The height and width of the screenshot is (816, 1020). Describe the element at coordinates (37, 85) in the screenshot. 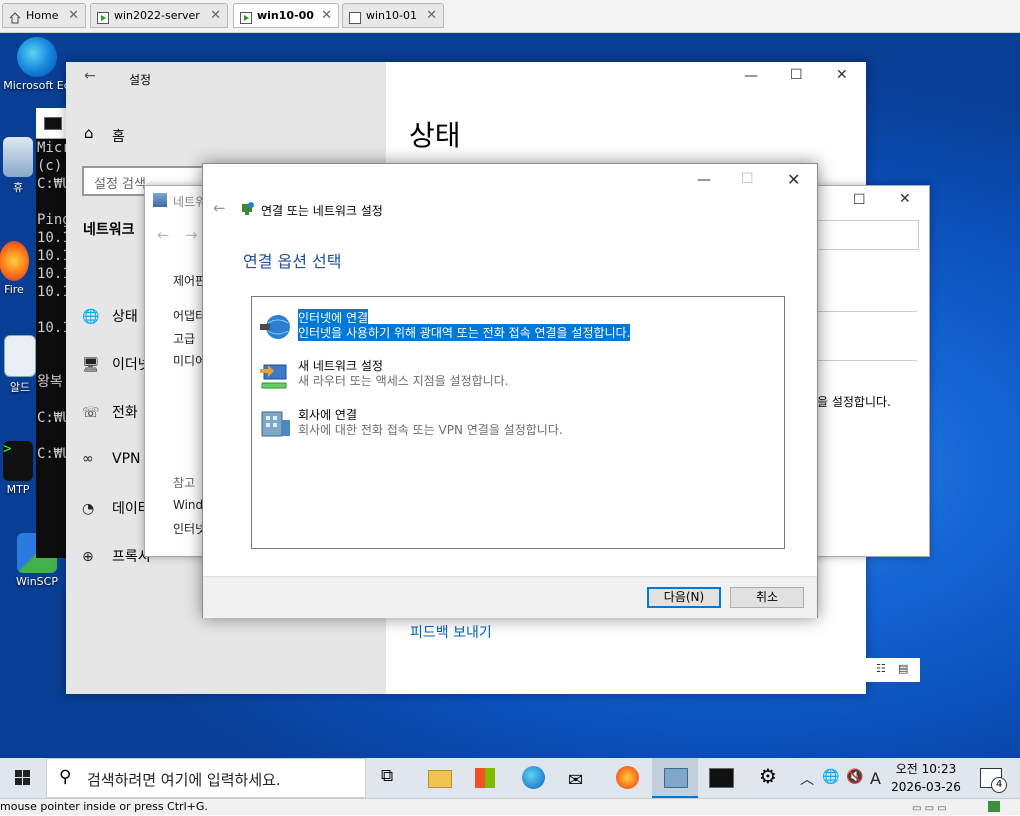

I see `desktop-icon-label: Microsoft Ed` at that location.